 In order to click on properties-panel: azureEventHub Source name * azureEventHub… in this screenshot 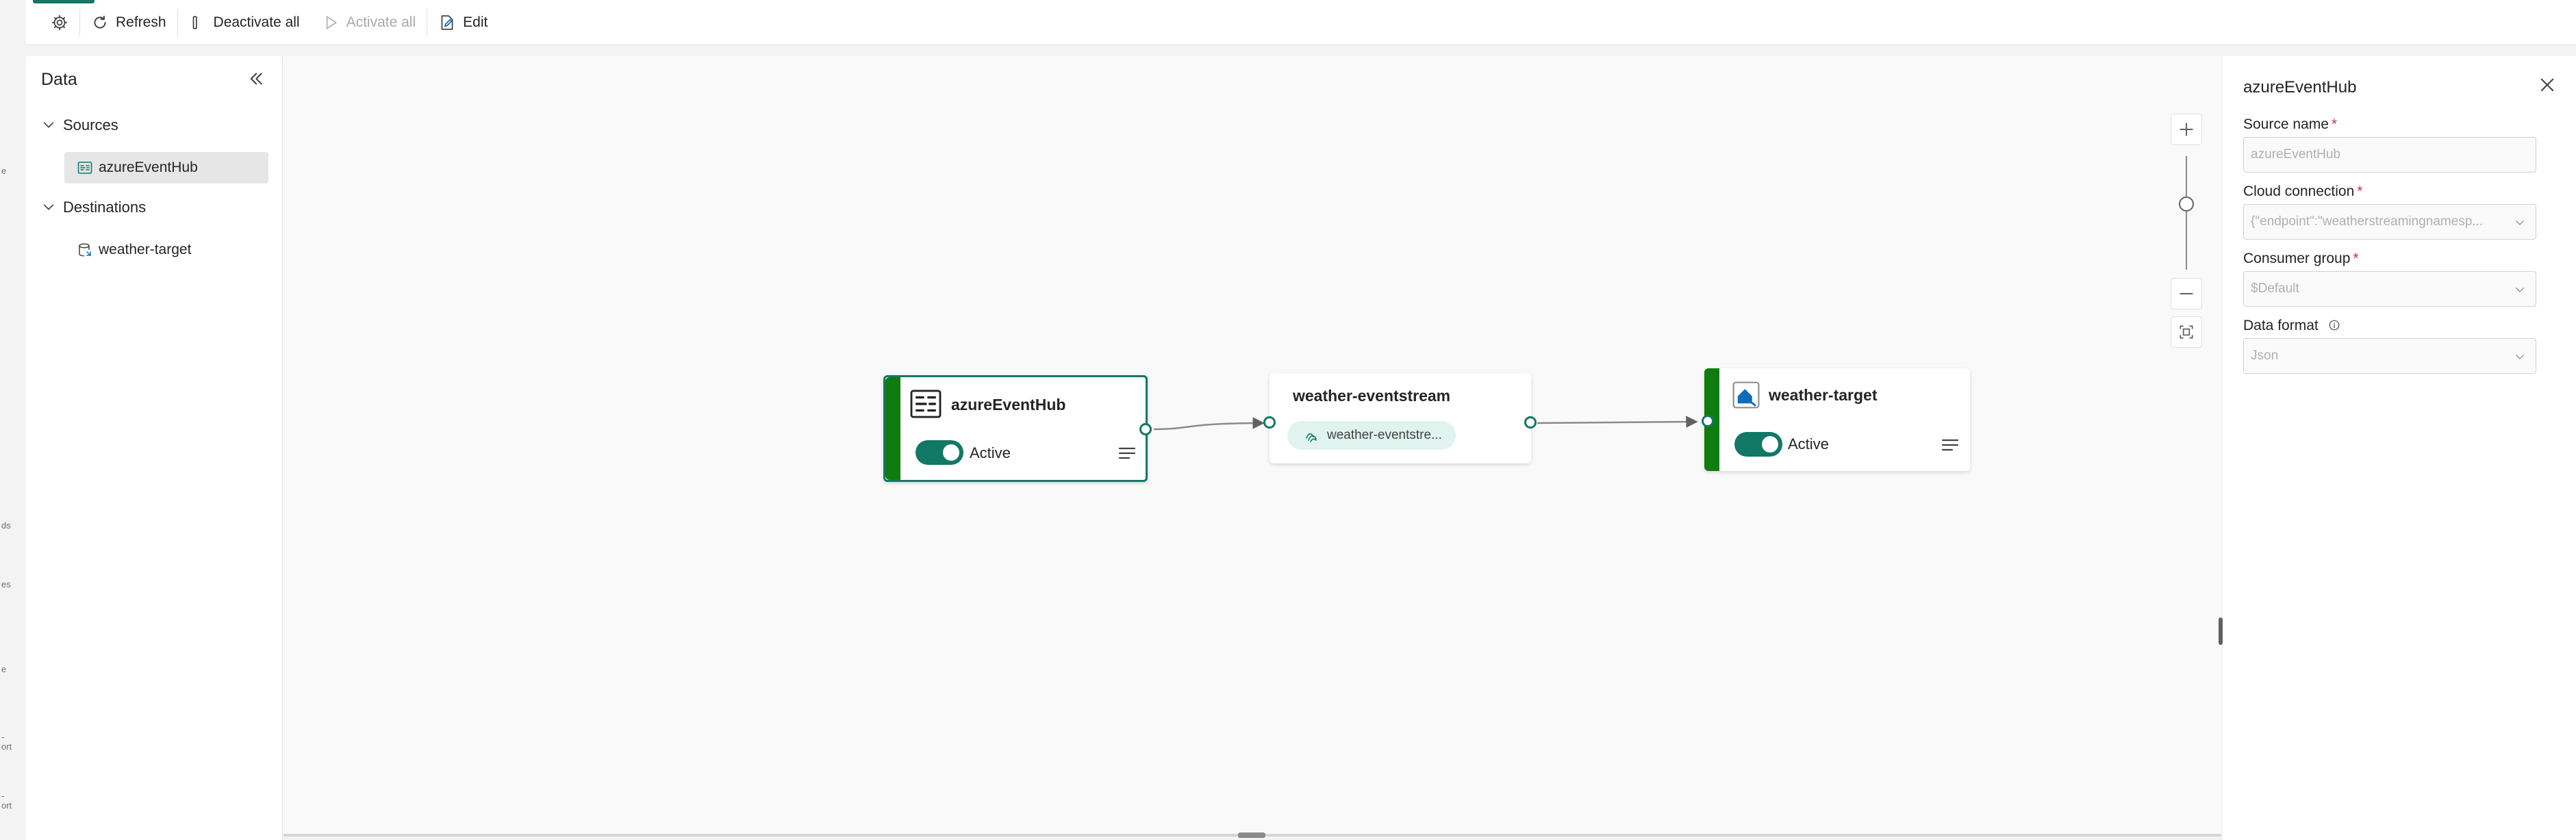, I will do `click(2399, 448)`.